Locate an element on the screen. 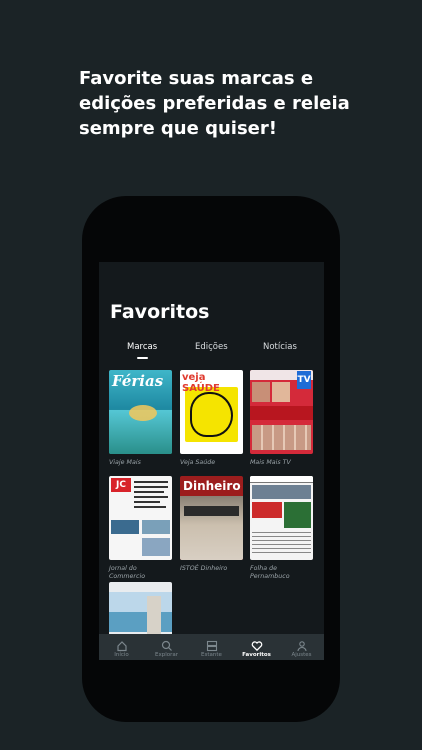  nav-item-inicio: Início is located at coordinates (121, 647).